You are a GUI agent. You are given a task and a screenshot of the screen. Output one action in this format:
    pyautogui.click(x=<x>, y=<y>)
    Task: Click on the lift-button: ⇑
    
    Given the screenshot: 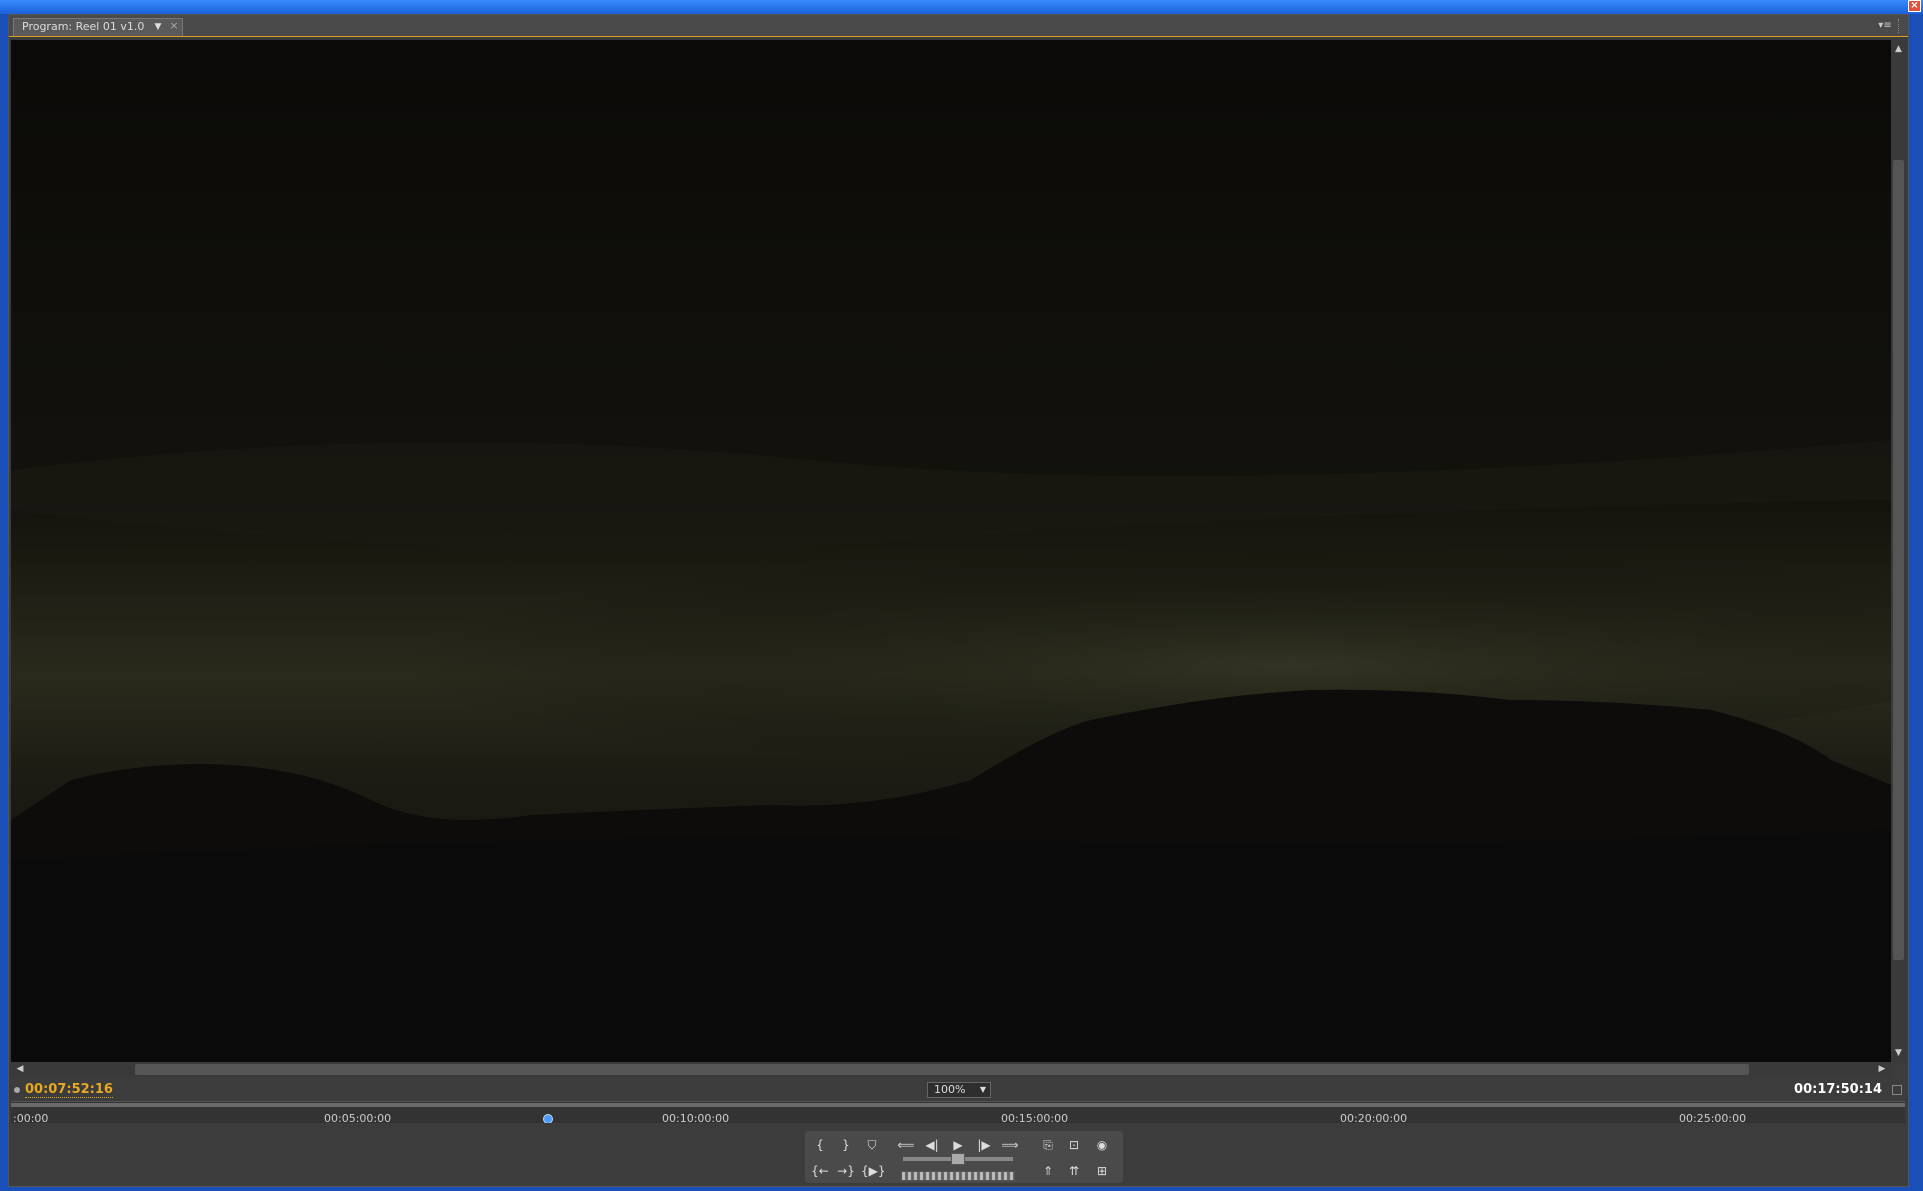 What is the action you would take?
    pyautogui.click(x=1048, y=1171)
    